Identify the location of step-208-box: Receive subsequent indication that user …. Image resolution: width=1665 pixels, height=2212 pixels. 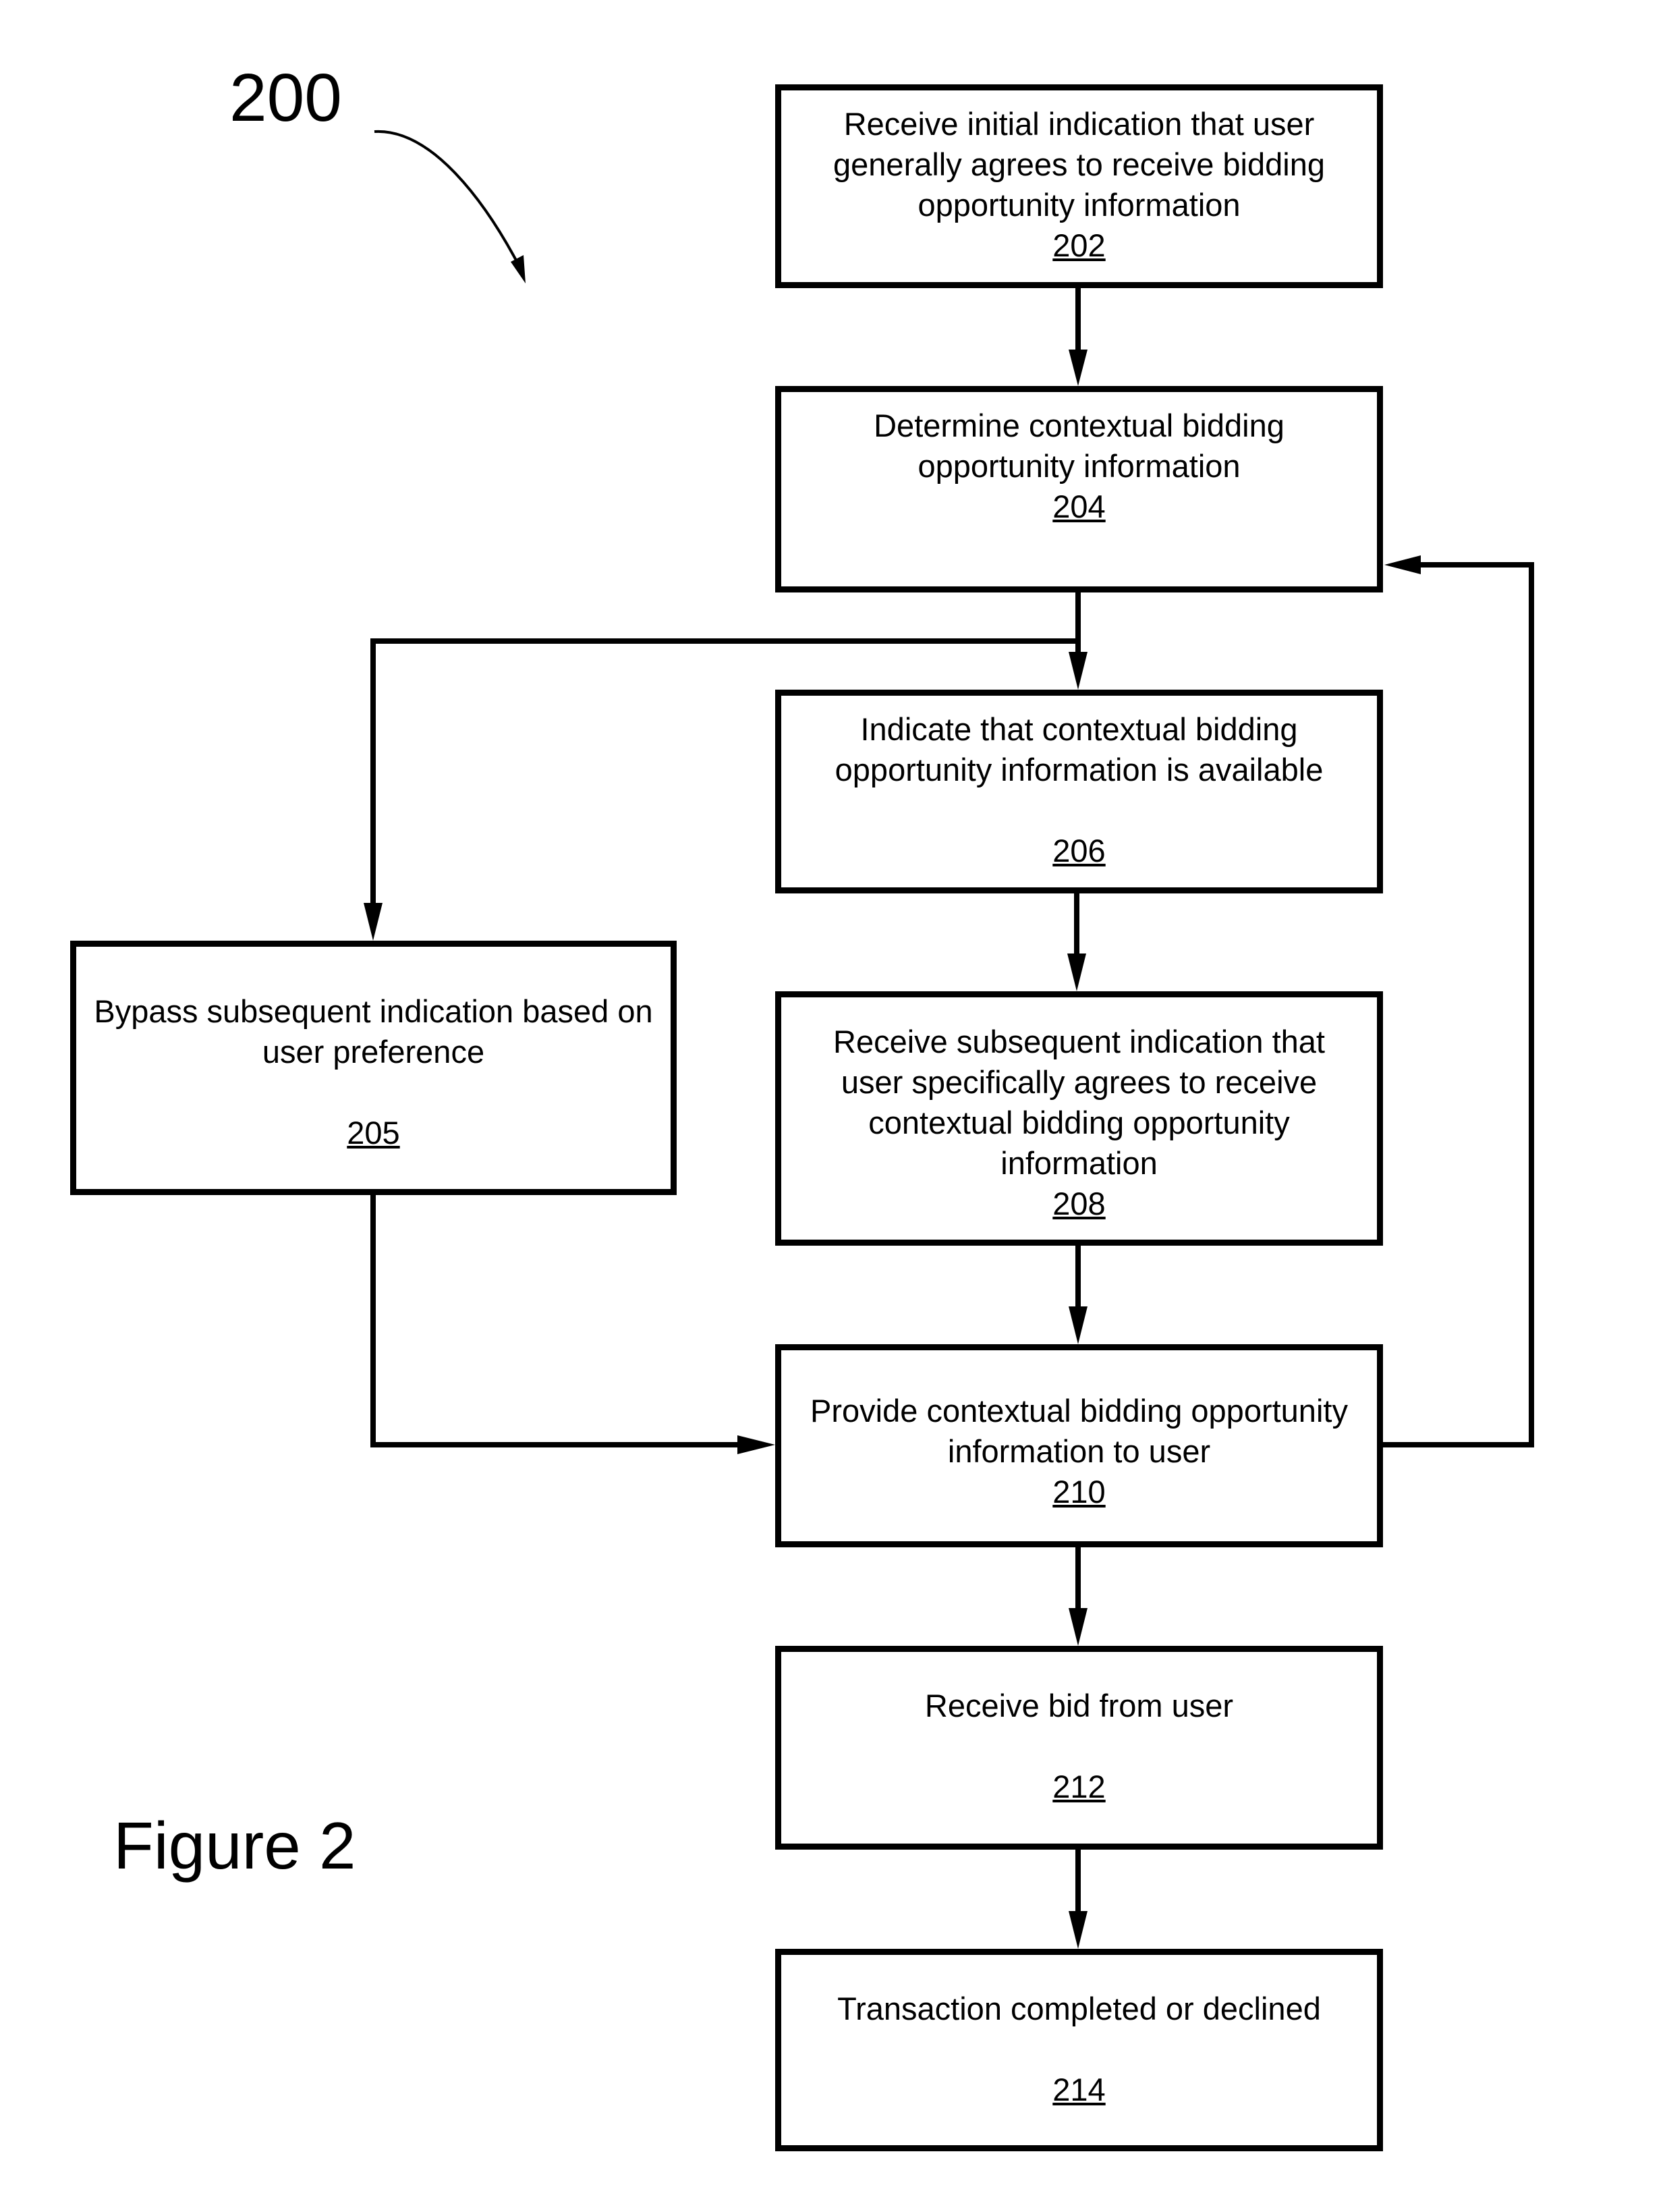
(1079, 1118).